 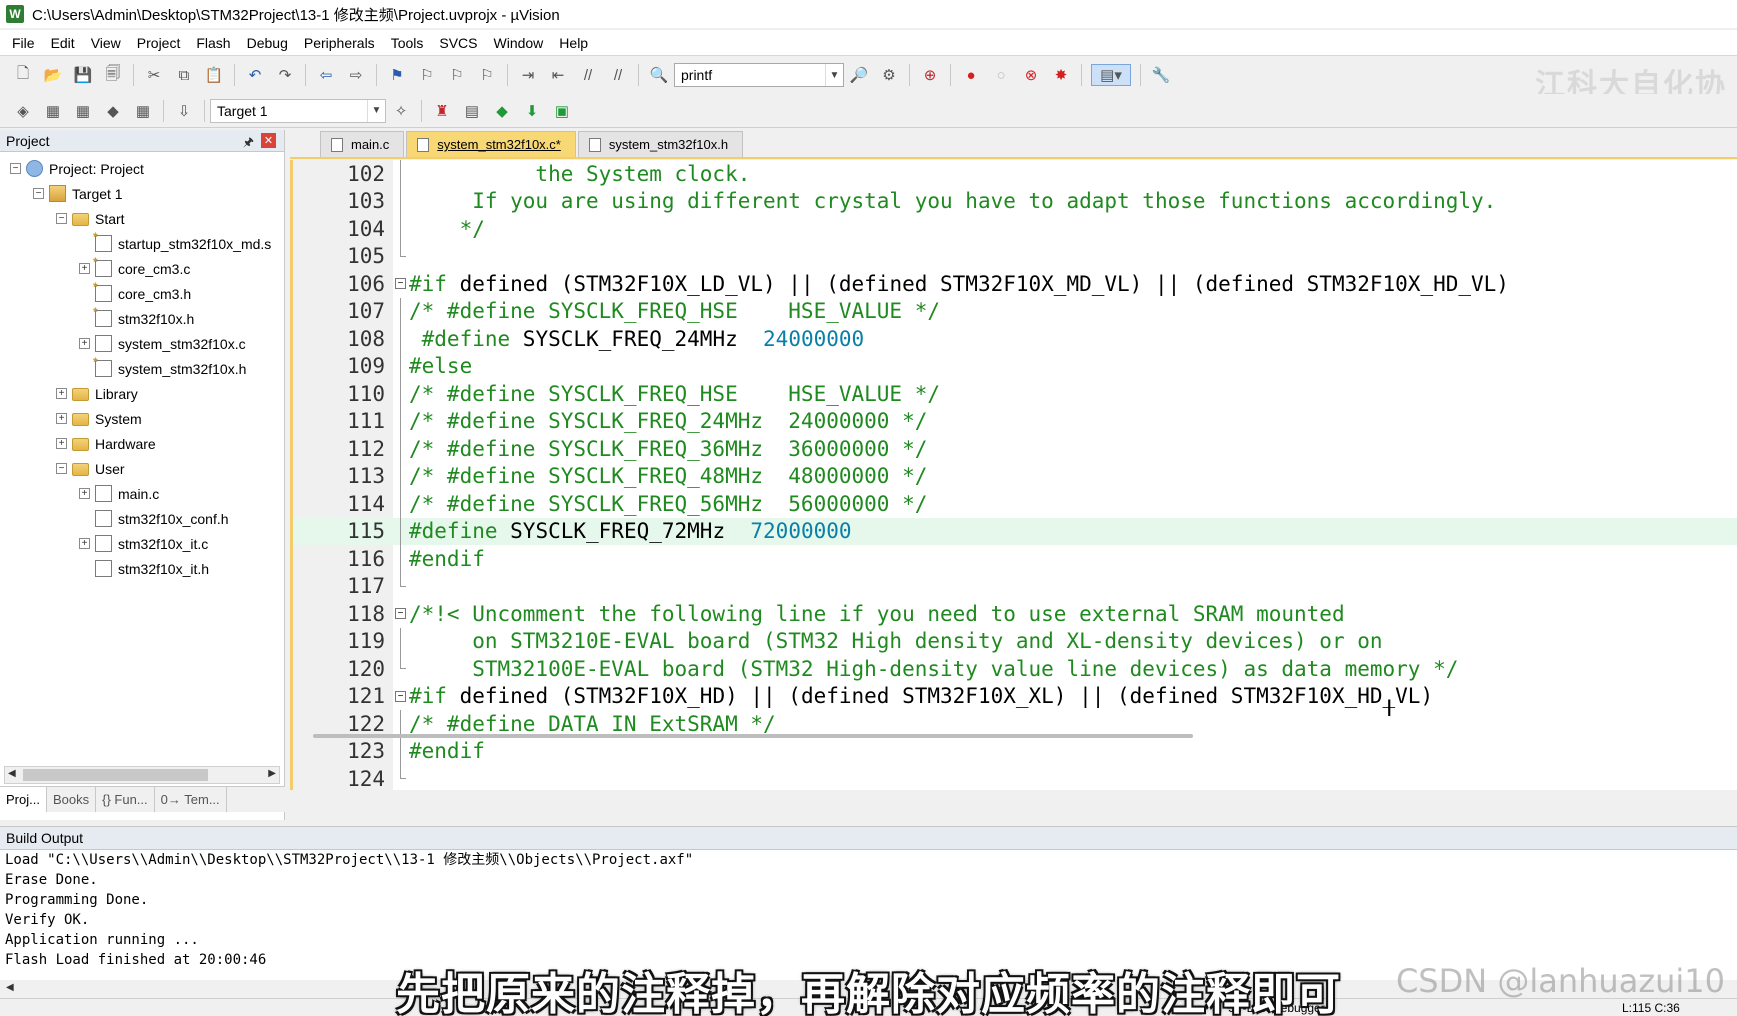 What do you see at coordinates (255, 75) in the screenshot?
I see `undo-icon: ↶` at bounding box center [255, 75].